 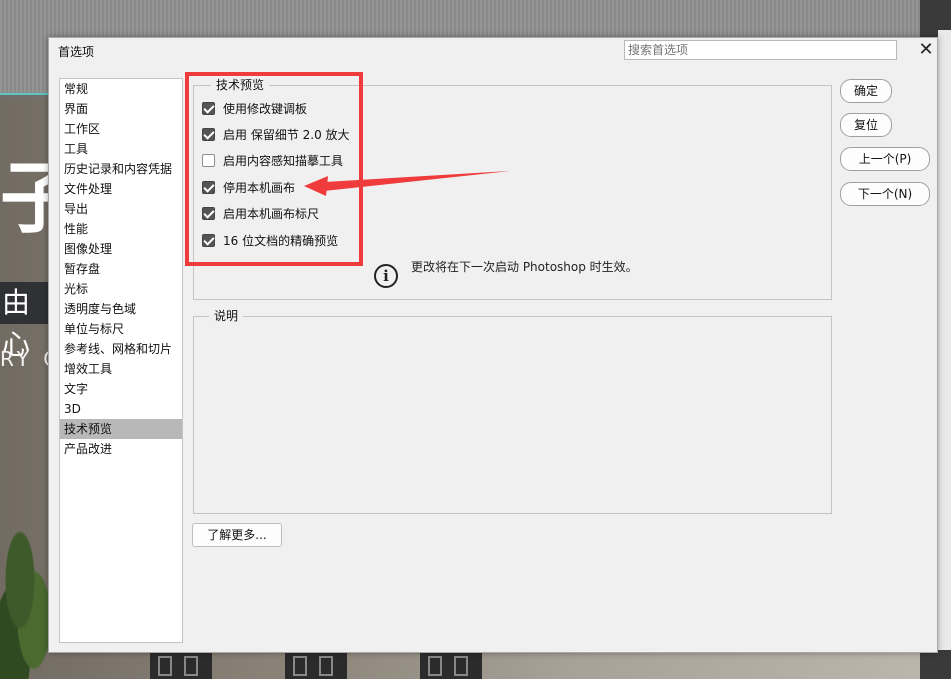 What do you see at coordinates (944, 340) in the screenshot?
I see `background-scrollbar` at bounding box center [944, 340].